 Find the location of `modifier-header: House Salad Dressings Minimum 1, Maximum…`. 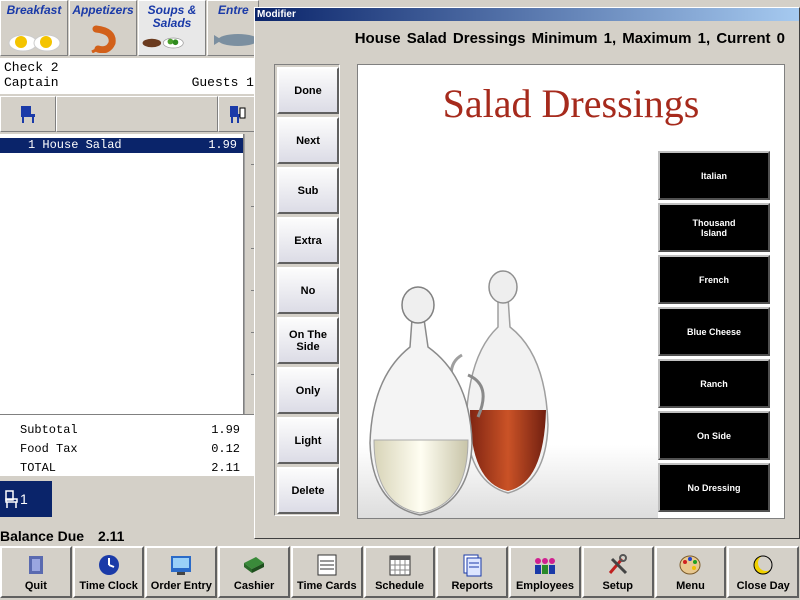

modifier-header: House Salad Dressings Minimum 1, Maximum… is located at coordinates (569, 38).